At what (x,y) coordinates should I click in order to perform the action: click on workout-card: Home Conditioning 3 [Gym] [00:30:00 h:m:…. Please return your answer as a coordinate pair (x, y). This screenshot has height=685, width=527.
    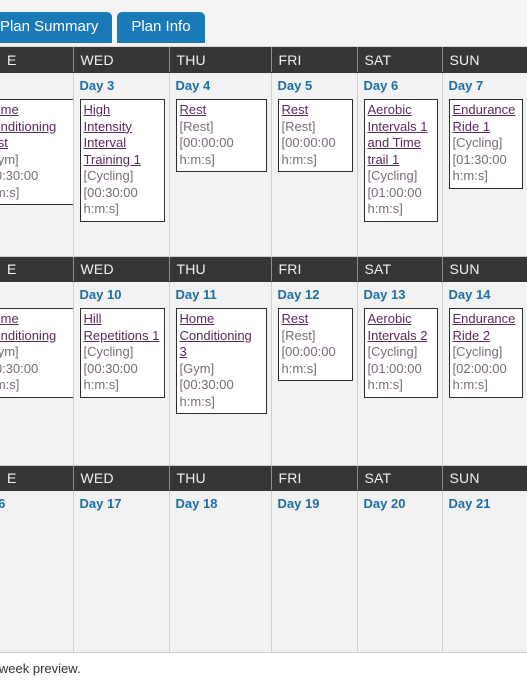
    Looking at the image, I should click on (221, 361).